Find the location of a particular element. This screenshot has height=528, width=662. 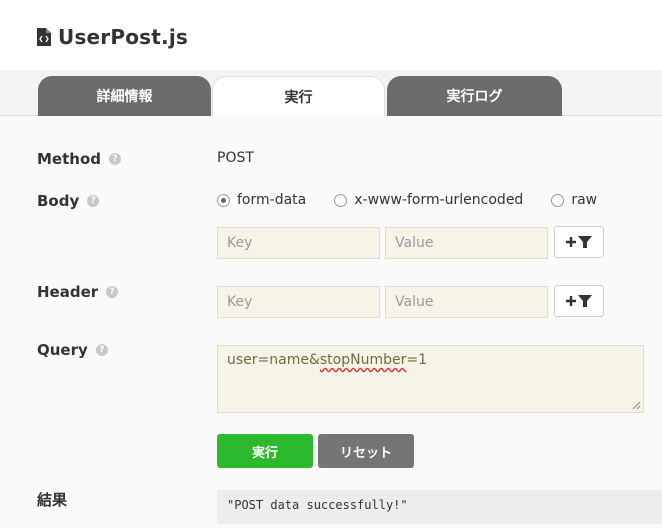

body-key-input: Key is located at coordinates (298, 243).